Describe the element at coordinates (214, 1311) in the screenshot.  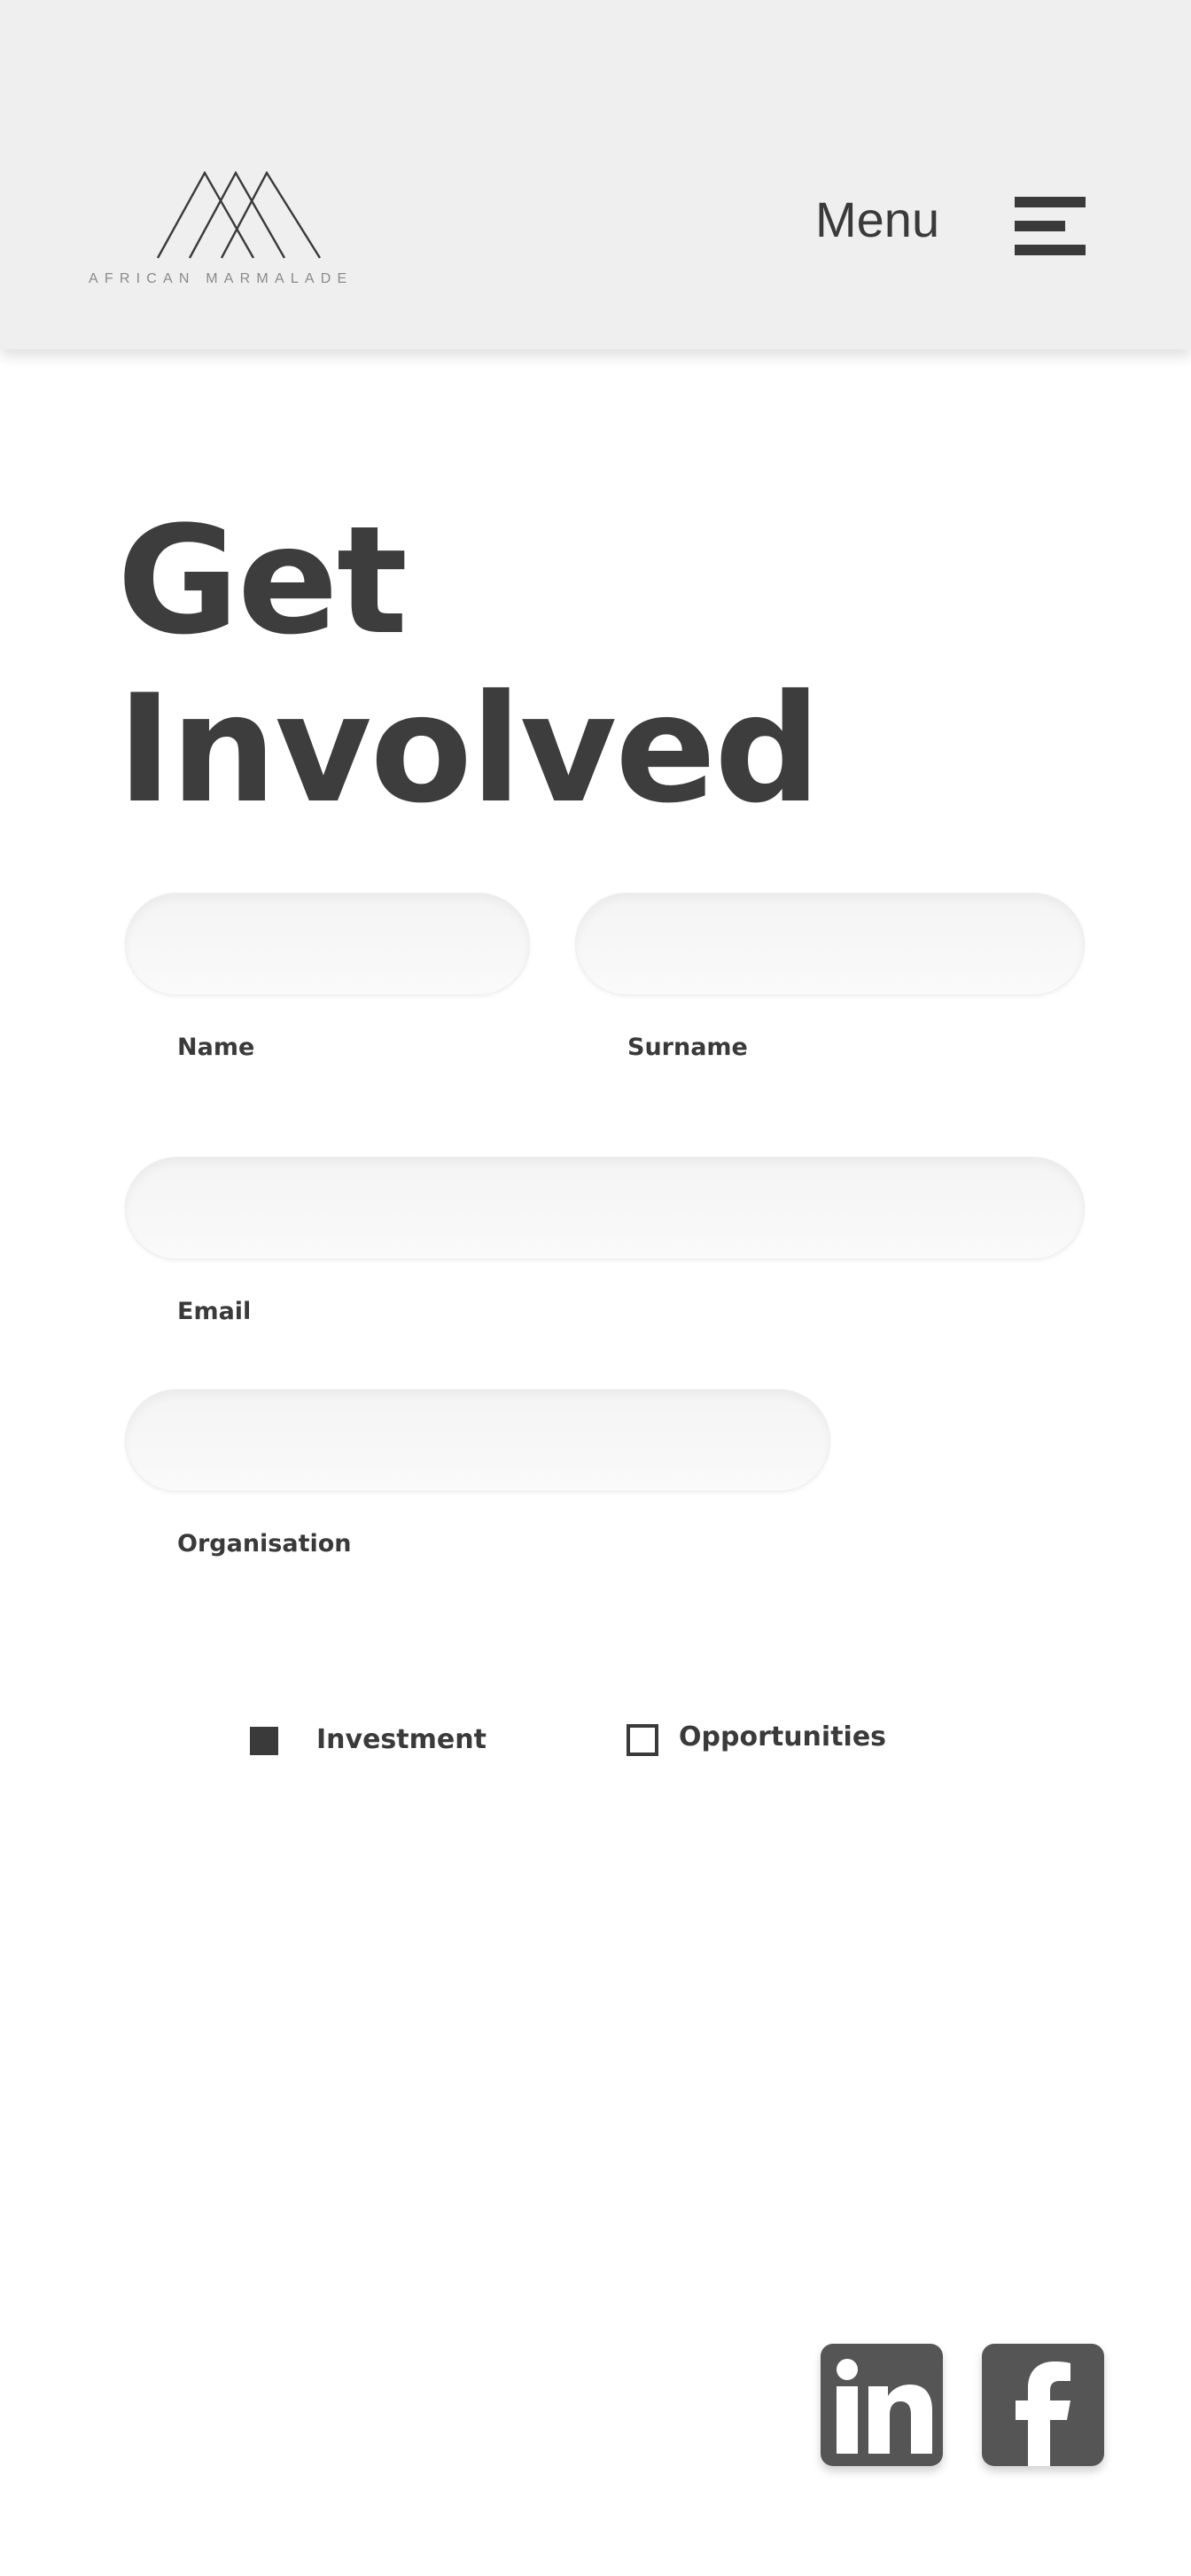
I see `email-label: Email` at that location.